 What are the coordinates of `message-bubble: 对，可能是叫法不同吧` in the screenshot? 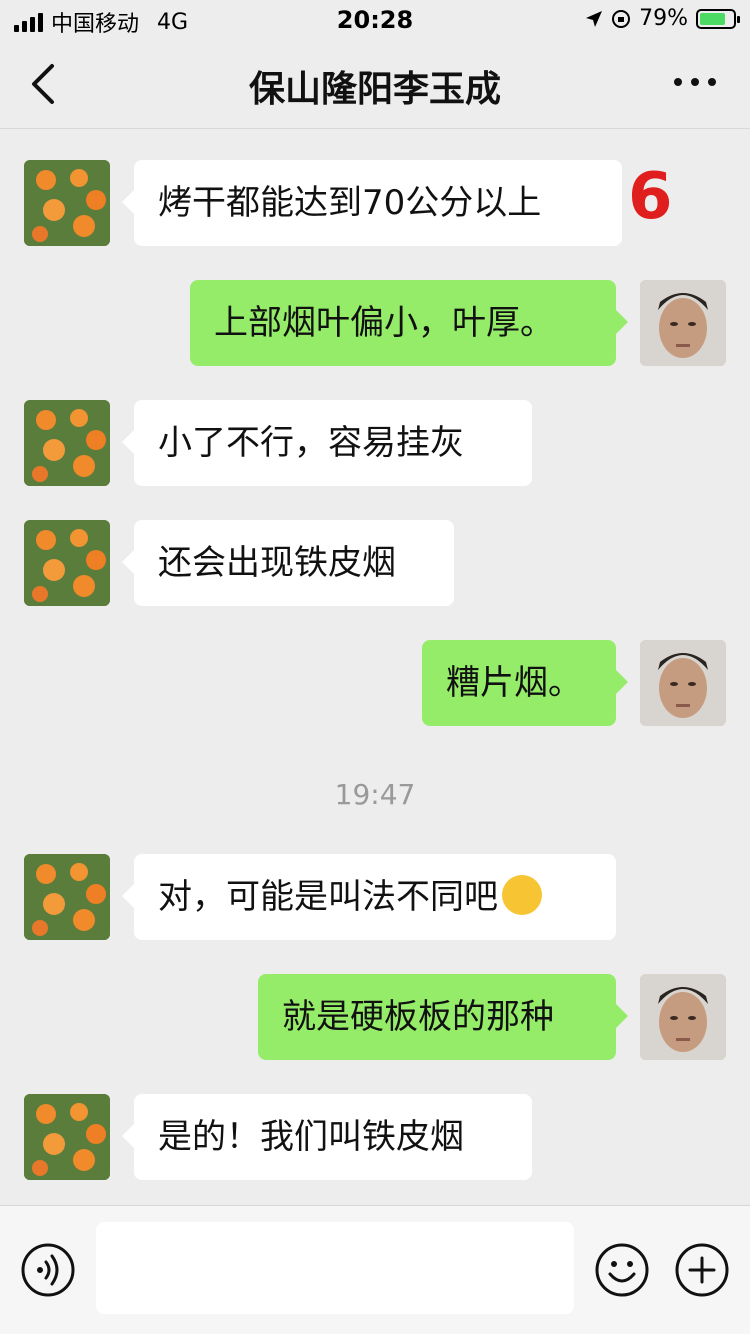 It's located at (369, 897).